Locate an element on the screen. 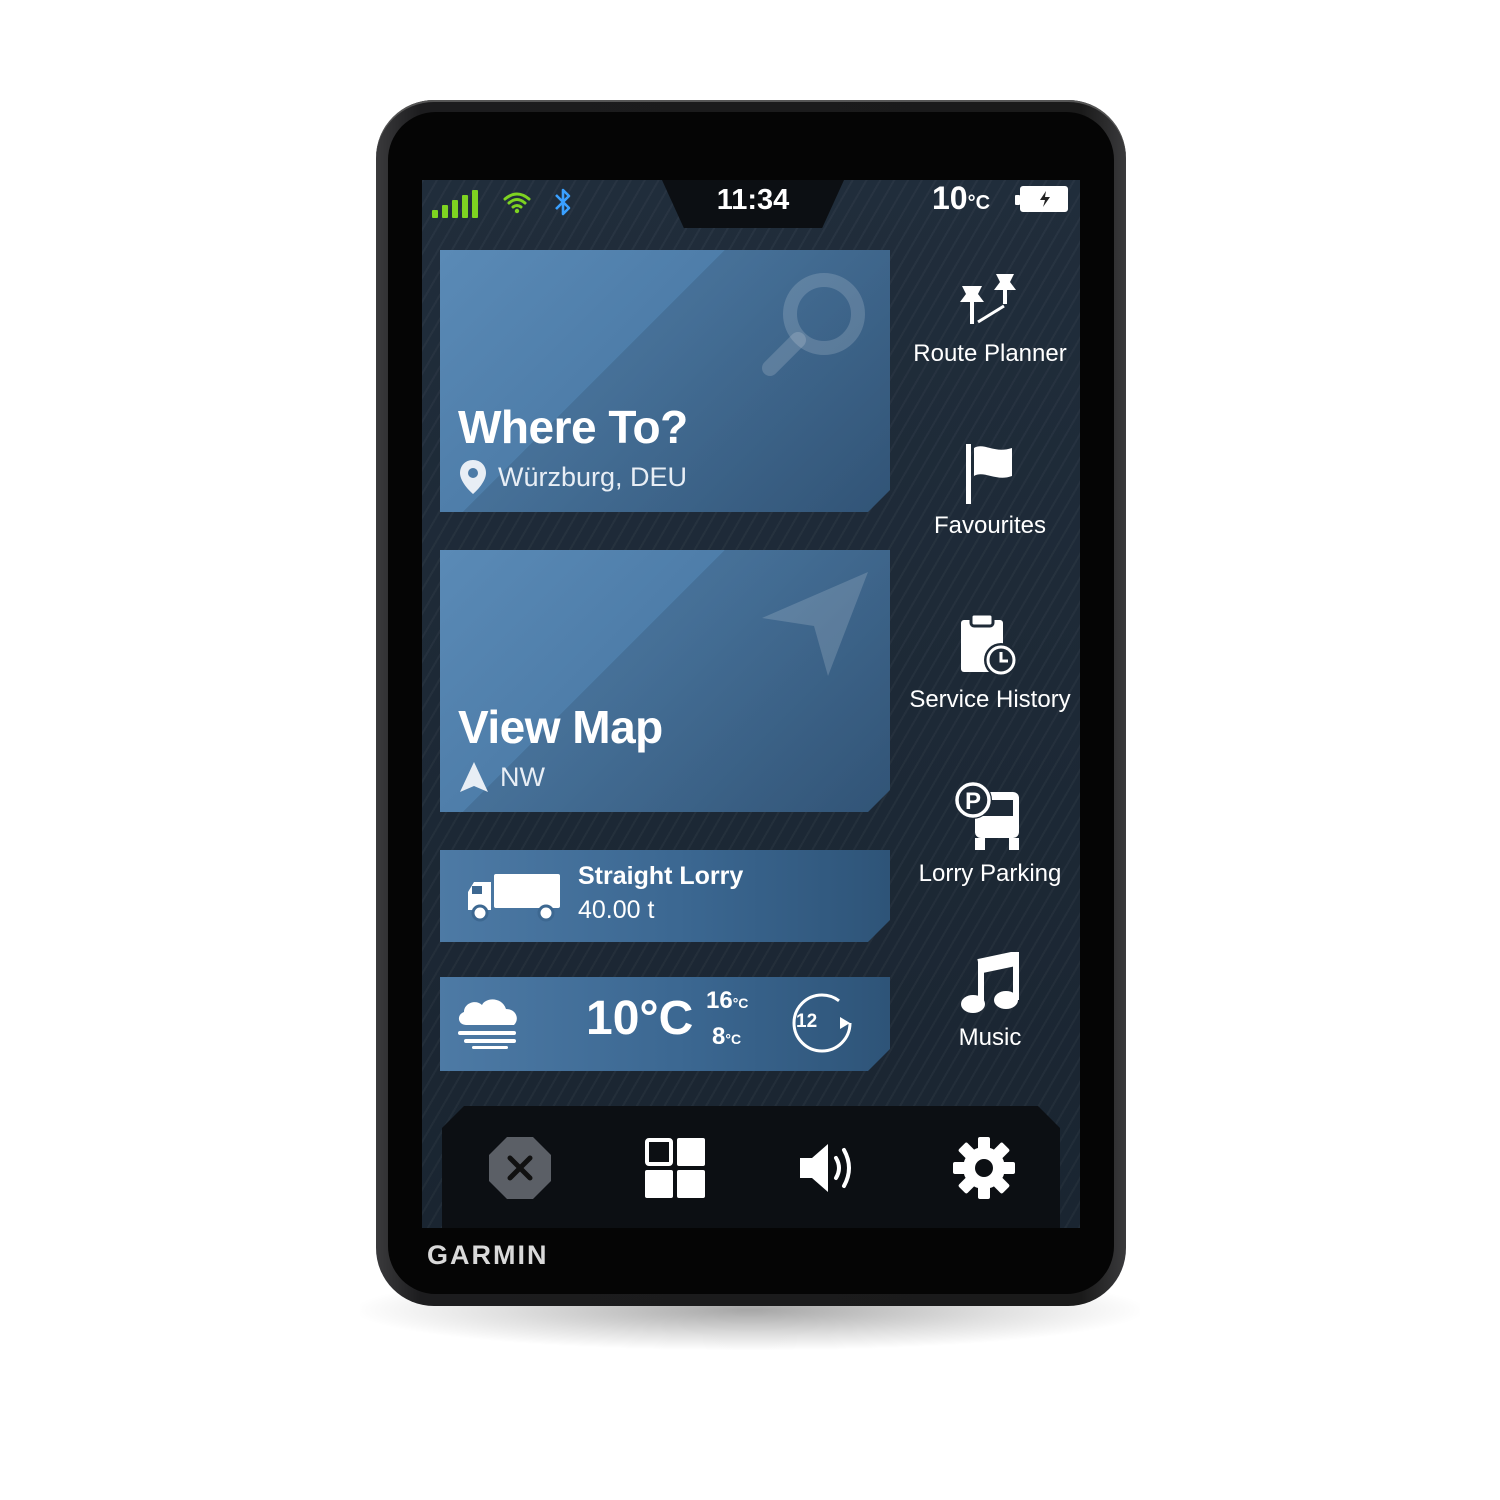 The height and width of the screenshot is (1500, 1500). status-temperature-value: 10 is located at coordinates (950, 198).